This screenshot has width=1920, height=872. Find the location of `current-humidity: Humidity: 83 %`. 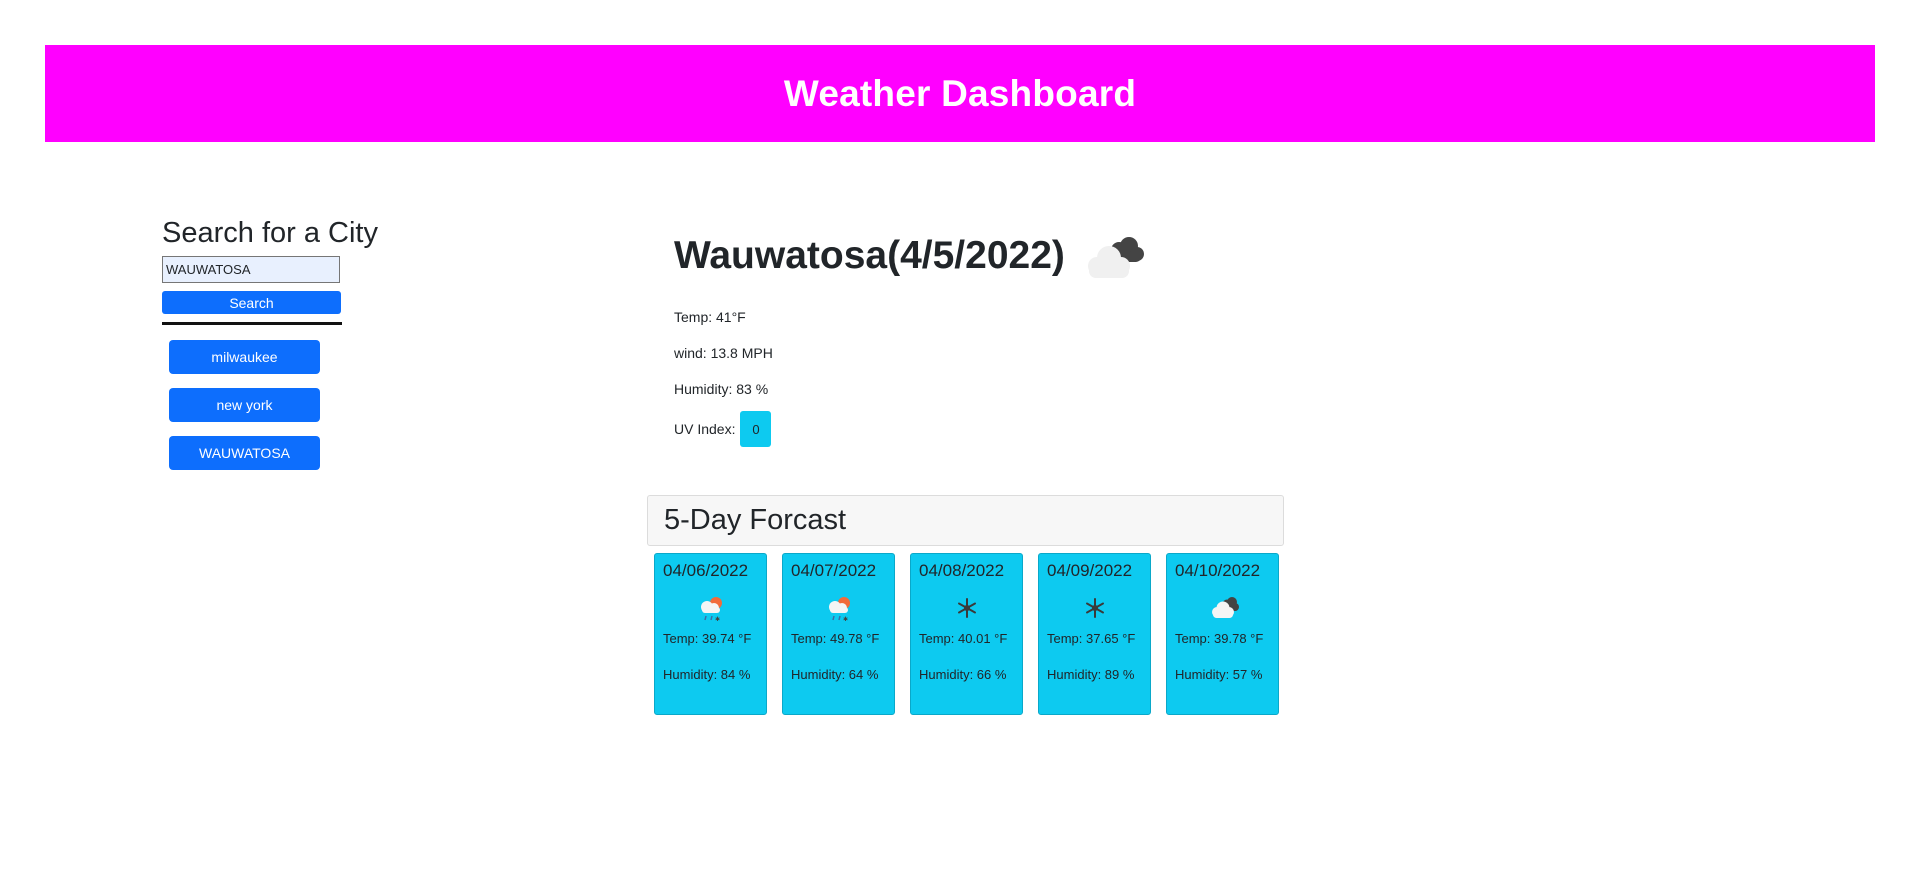

current-humidity: Humidity: 83 % is located at coordinates (721, 389).